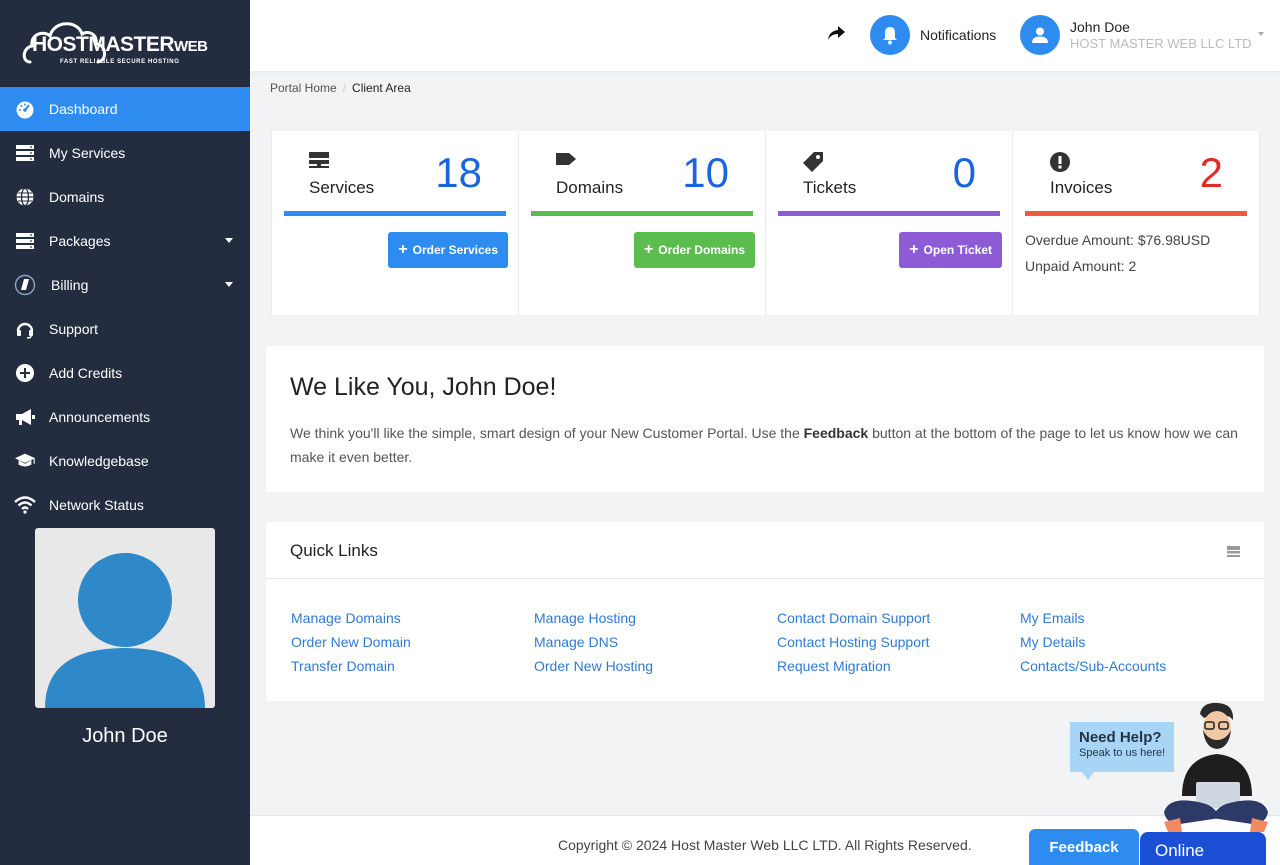  I want to click on link-order-new-domain: Order New Domain, so click(412, 642).